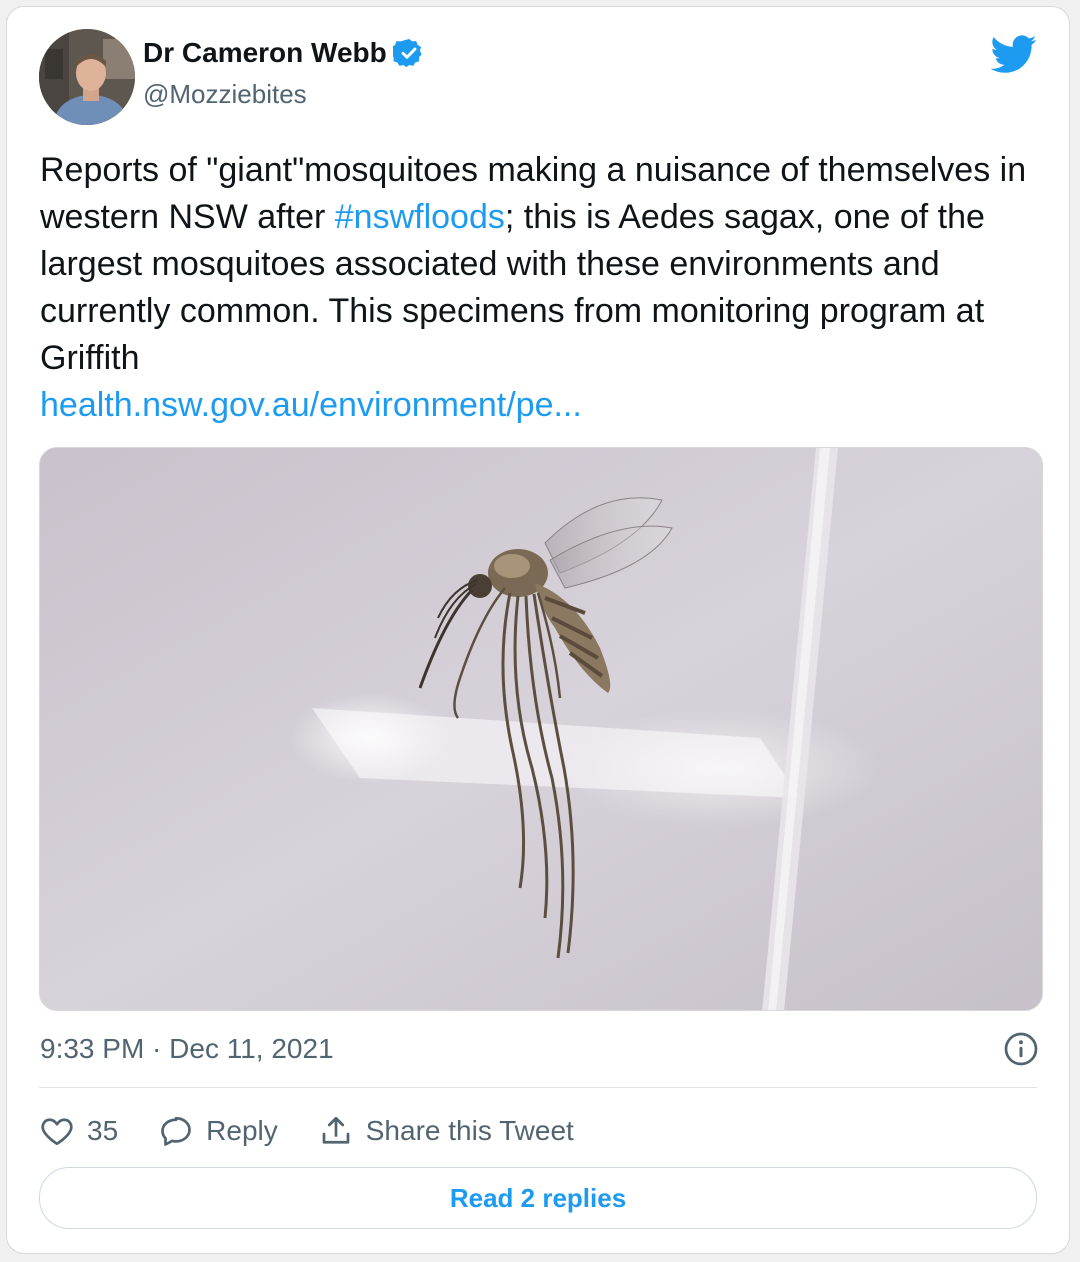 The height and width of the screenshot is (1262, 1080). I want to click on share-label: Share this Tweet, so click(469, 1130).